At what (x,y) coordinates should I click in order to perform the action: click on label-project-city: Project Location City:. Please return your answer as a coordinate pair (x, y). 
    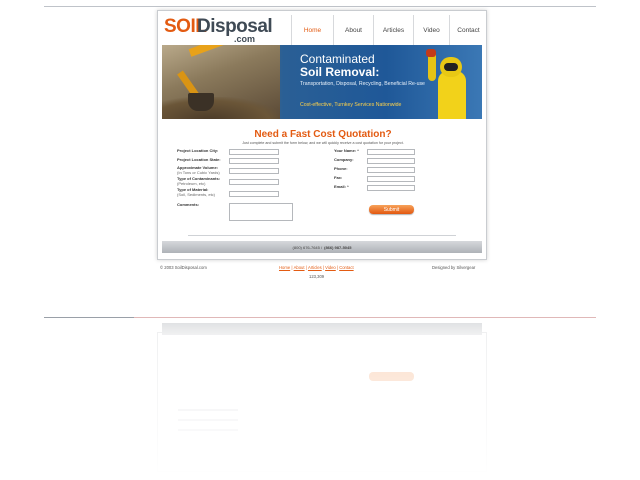
    Looking at the image, I should click on (198, 150).